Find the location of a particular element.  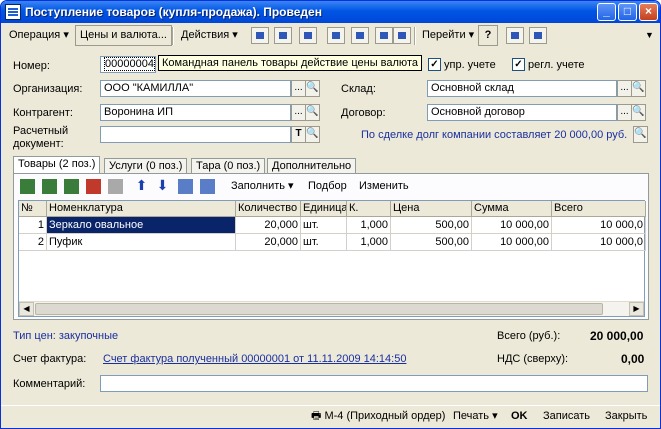

price-type-link: Тип цен: закупочные is located at coordinates (65, 336).